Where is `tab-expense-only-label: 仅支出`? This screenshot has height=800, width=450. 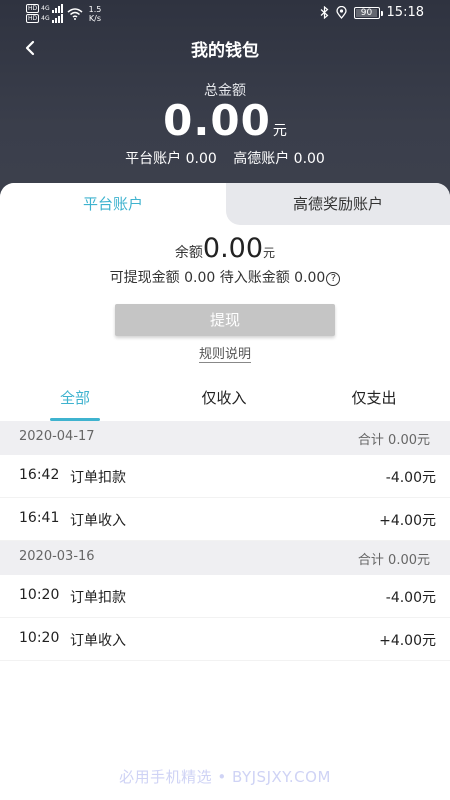 tab-expense-only-label: 仅支出 is located at coordinates (374, 398).